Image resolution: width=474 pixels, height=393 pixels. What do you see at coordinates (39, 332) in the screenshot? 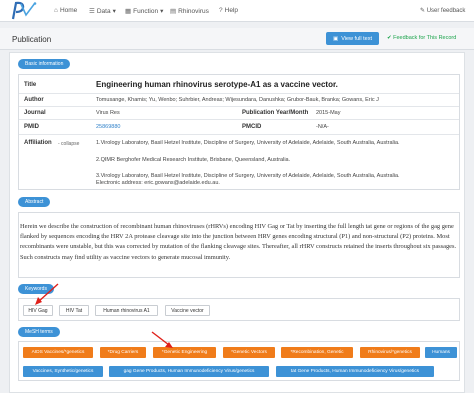
I see `mesh-section-label: MeSH terms` at bounding box center [39, 332].